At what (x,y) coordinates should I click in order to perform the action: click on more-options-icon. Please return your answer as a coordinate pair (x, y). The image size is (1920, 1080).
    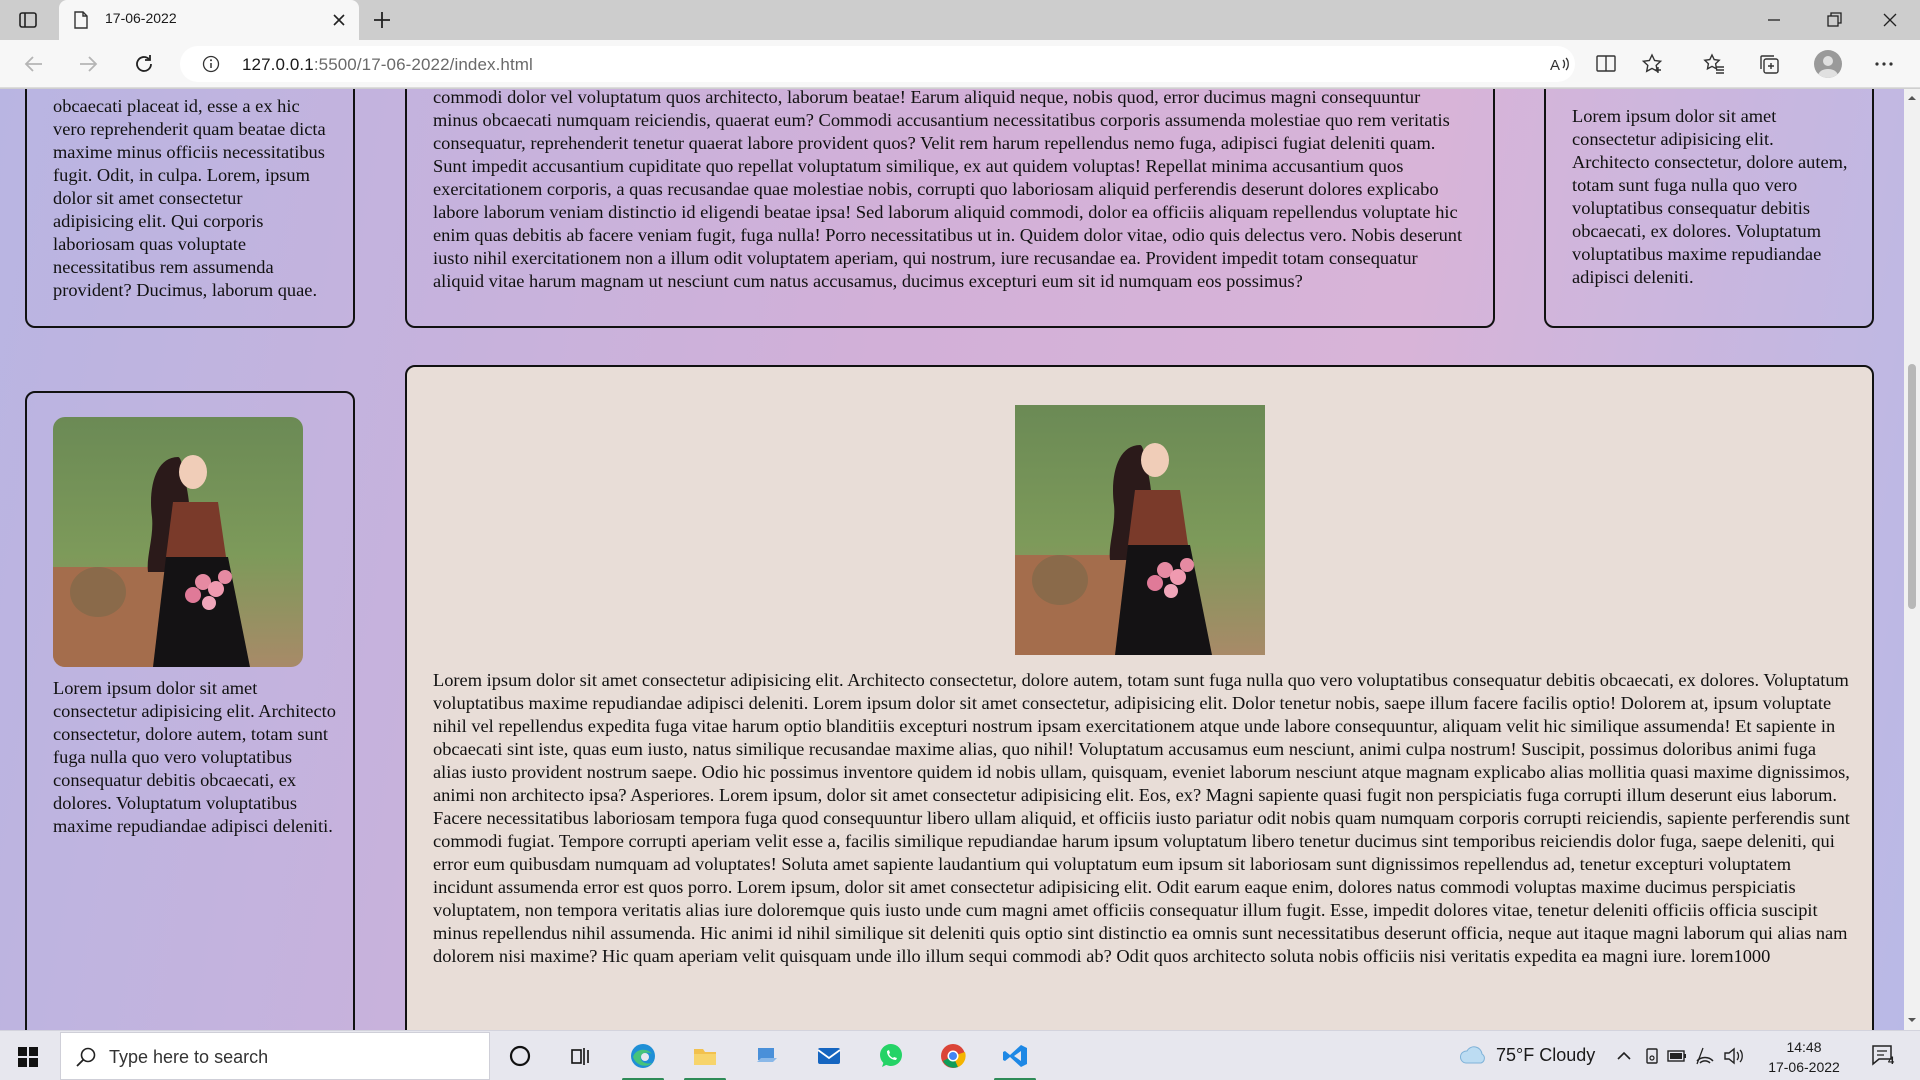
    Looking at the image, I should click on (1884, 64).